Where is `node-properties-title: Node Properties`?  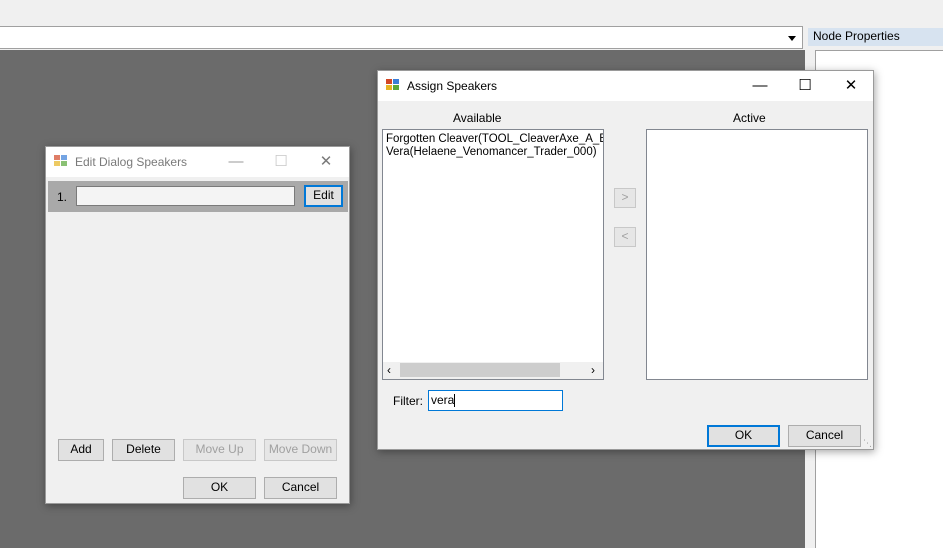 node-properties-title: Node Properties is located at coordinates (875, 37).